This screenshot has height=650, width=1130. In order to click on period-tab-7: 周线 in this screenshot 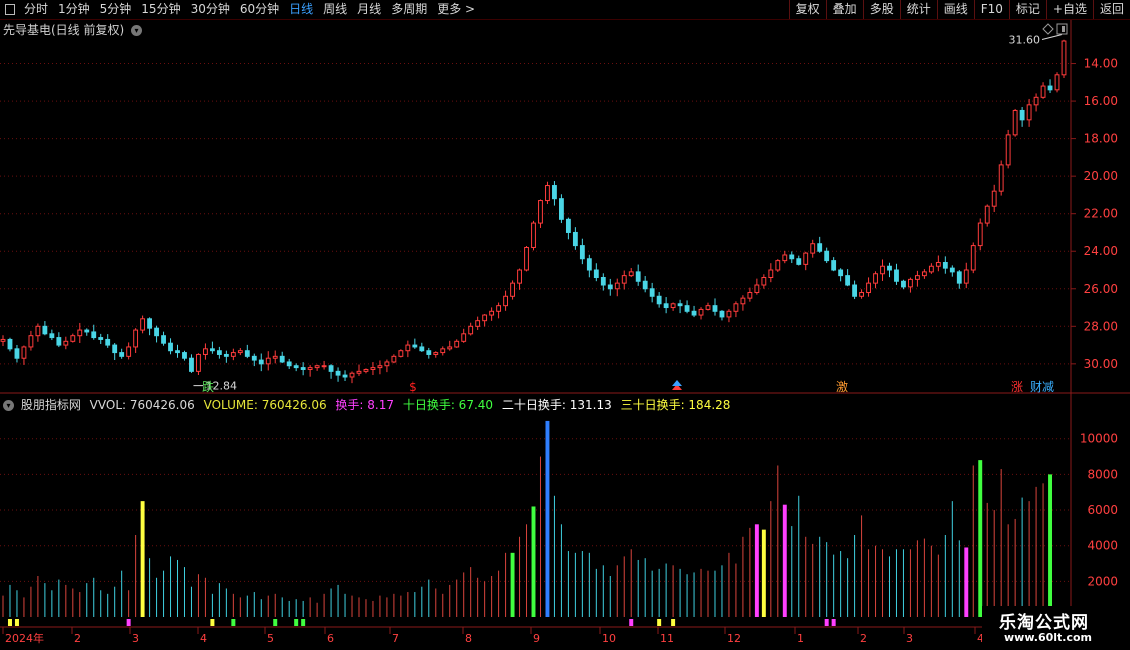, I will do `click(335, 9)`.